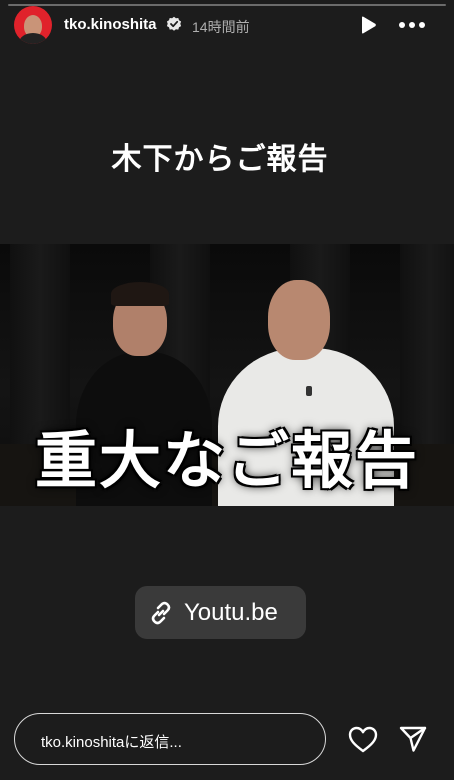 The height and width of the screenshot is (780, 454). What do you see at coordinates (110, 24) in the screenshot?
I see `username: tko.kinoshita` at bounding box center [110, 24].